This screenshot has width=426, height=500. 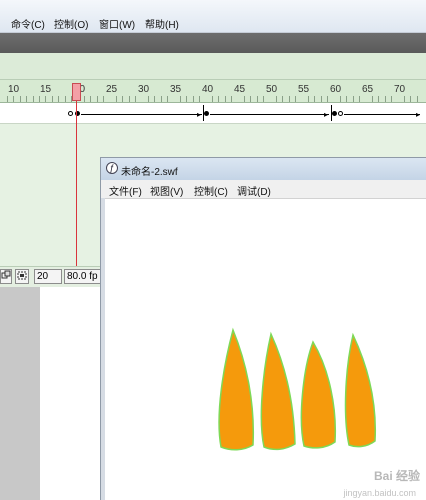 What do you see at coordinates (22, 276) in the screenshot?
I see `edit-multiple-frames-icon` at bounding box center [22, 276].